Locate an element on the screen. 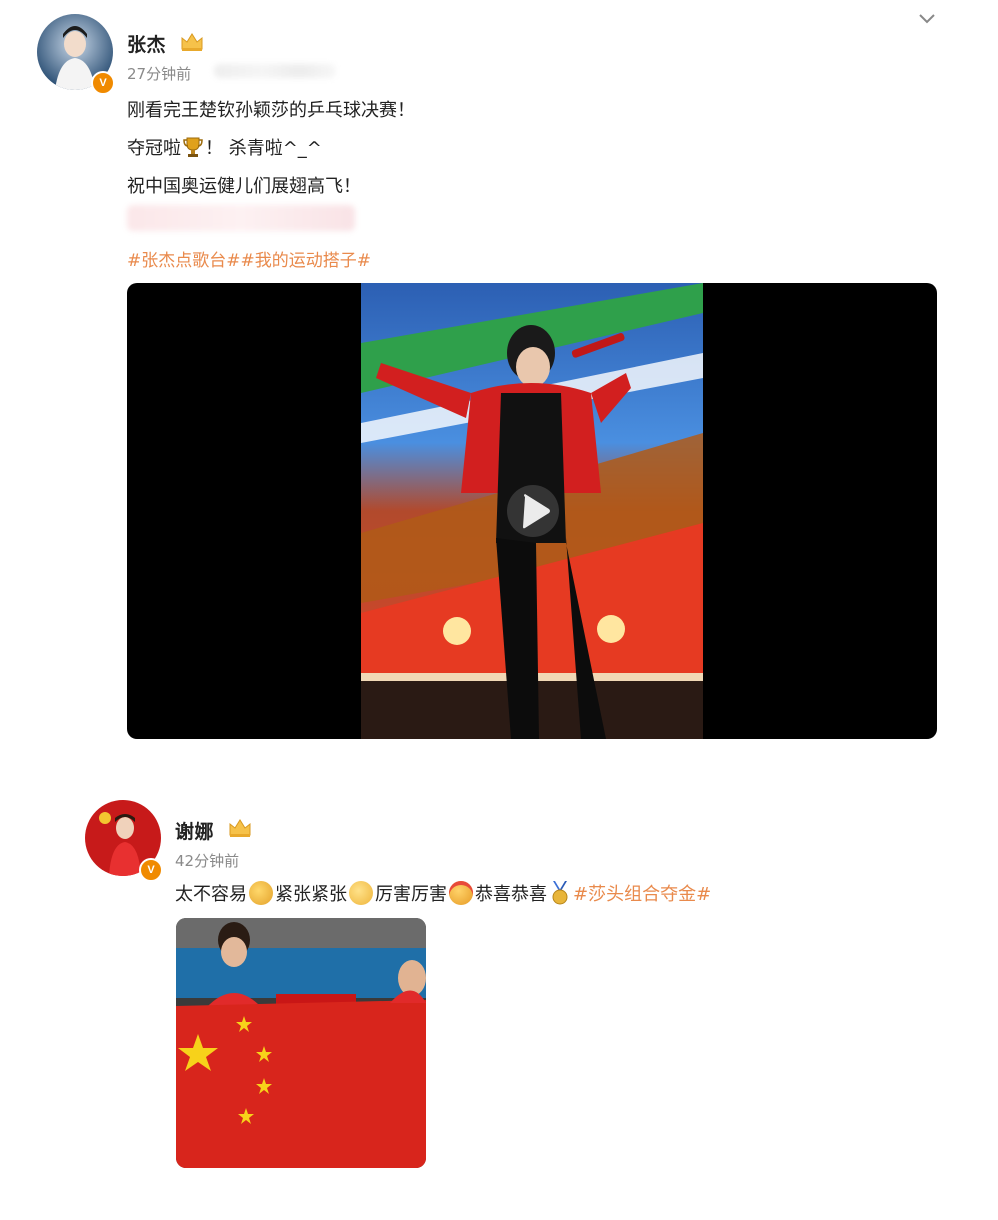 This screenshot has height=1220, width=998. text-segment: 厉害厉害 is located at coordinates (411, 894).